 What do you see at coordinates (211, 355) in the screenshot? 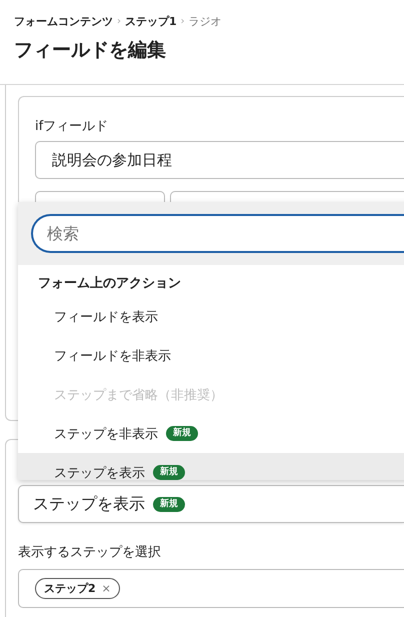
I see `menu-option: フィールドを非表示` at bounding box center [211, 355].